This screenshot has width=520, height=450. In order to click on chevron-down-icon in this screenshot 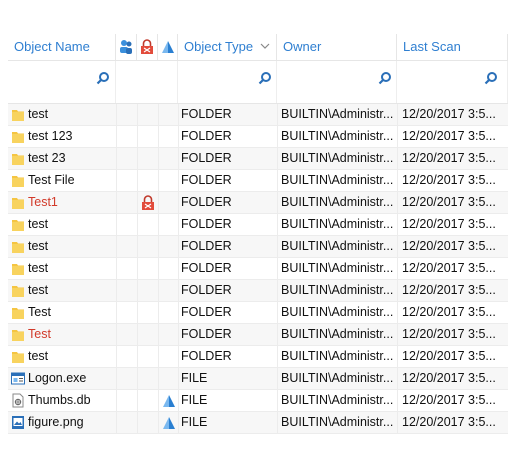, I will do `click(265, 46)`.